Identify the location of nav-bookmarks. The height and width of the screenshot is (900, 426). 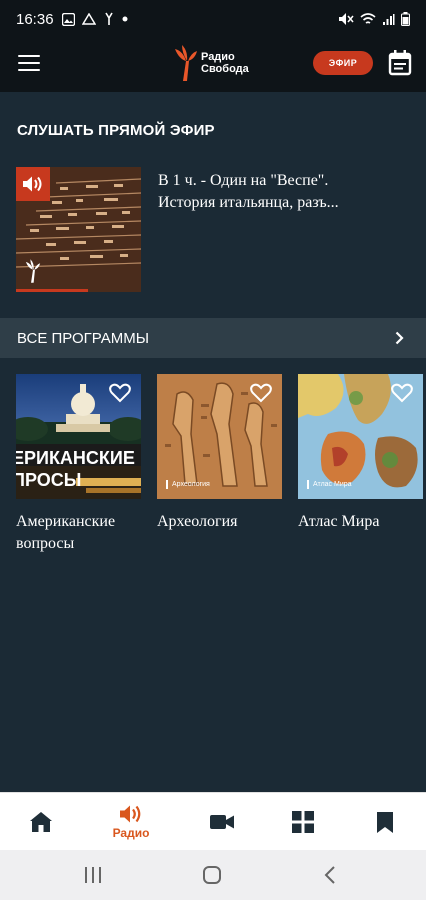
(385, 822).